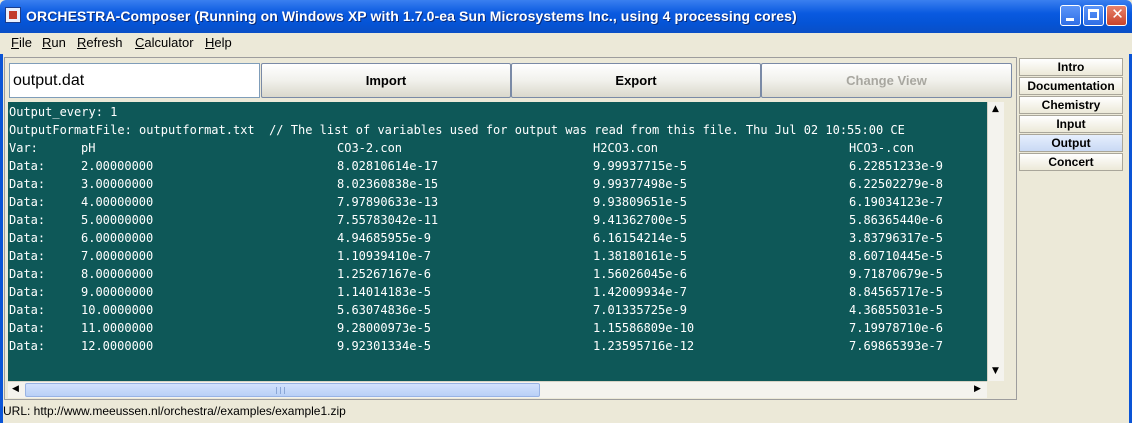 Image resolution: width=1132 pixels, height=423 pixels. I want to click on output-line-every: Output_every: 1, so click(63, 112).